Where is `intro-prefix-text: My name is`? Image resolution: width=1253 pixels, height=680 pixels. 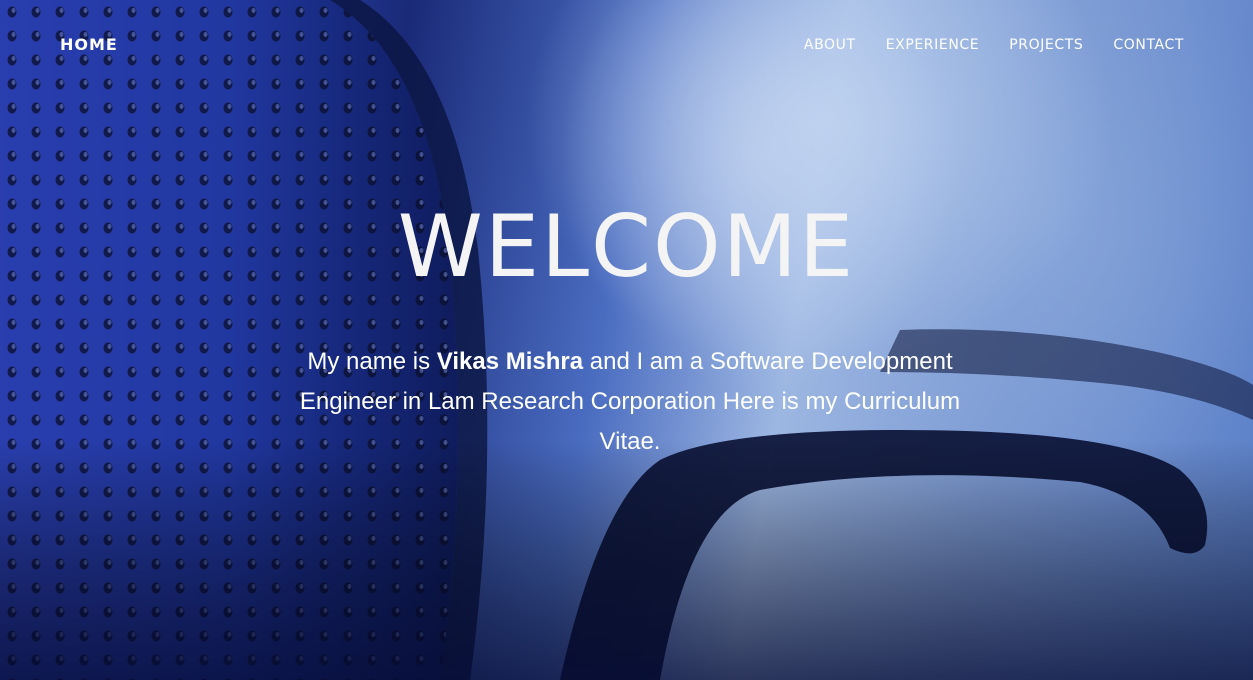
intro-prefix-text: My name is is located at coordinates (372, 361).